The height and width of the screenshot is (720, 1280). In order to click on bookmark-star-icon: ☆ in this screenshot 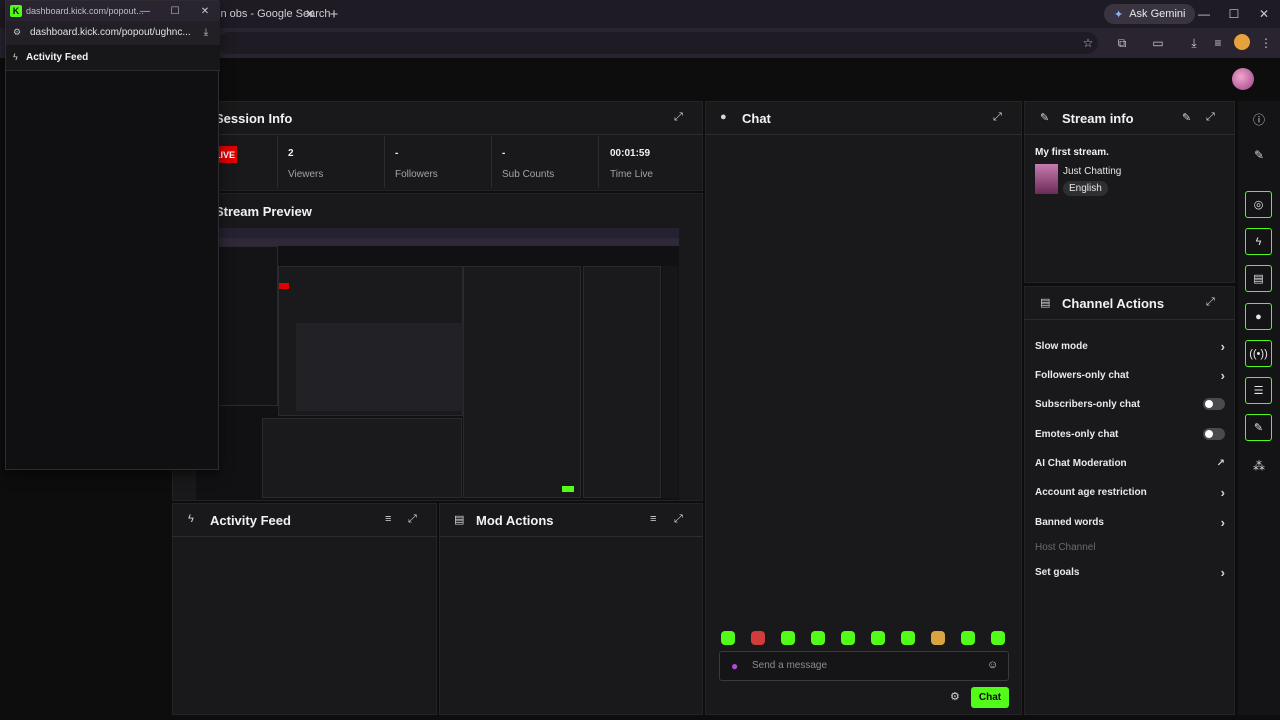, I will do `click(1088, 43)`.